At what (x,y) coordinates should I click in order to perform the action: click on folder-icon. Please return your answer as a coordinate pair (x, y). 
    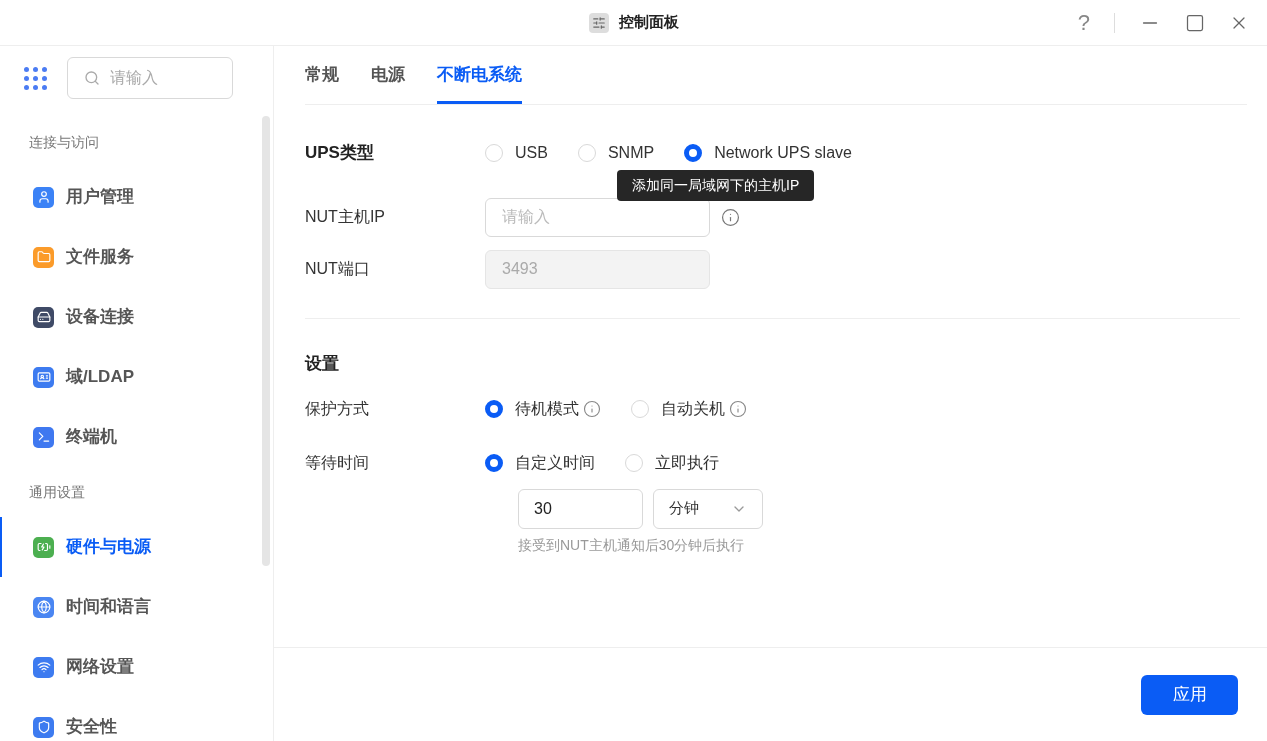
    Looking at the image, I should click on (43, 257).